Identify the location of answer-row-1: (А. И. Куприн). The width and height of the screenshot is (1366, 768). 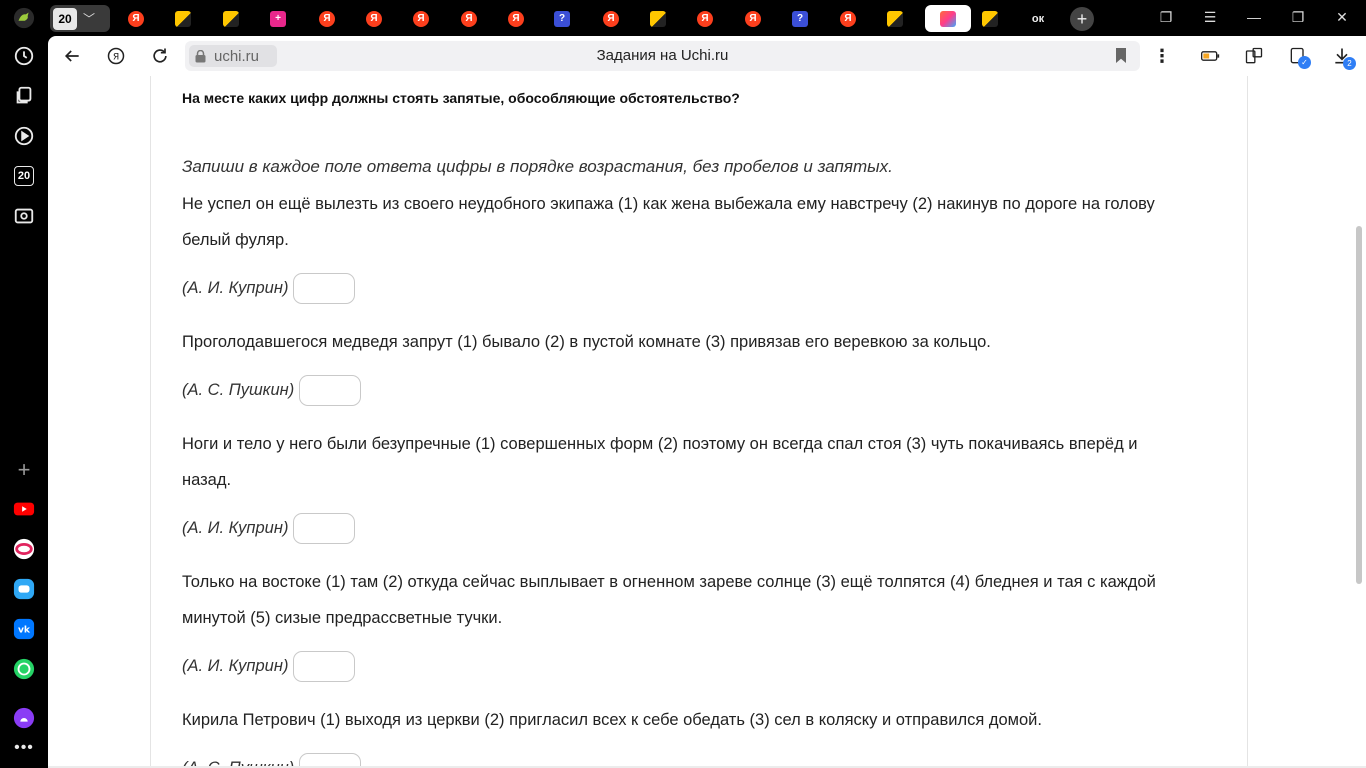
(269, 288).